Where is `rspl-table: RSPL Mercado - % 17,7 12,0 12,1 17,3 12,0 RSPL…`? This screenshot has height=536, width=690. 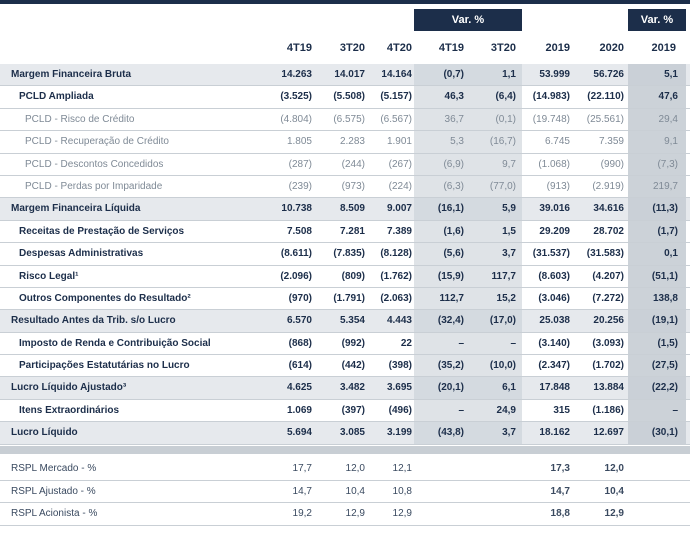 rspl-table: RSPL Mercado - % 17,7 12,0 12,1 17,3 12,0 RSPL… is located at coordinates (345, 492).